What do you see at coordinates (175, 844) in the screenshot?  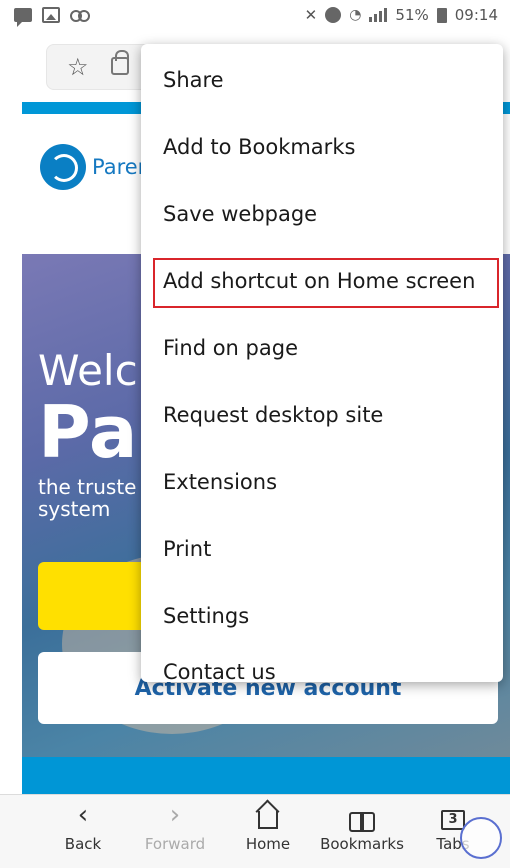 I see `forward-label: Forward` at bounding box center [175, 844].